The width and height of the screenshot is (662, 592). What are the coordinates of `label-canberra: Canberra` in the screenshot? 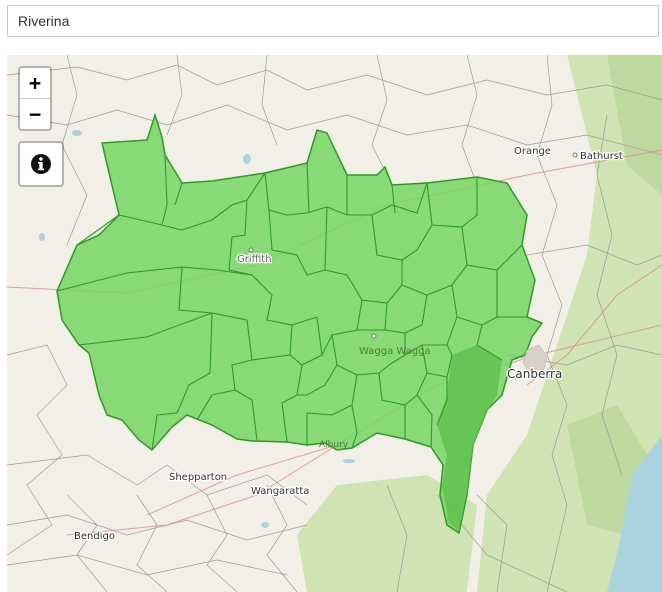 It's located at (534, 374).